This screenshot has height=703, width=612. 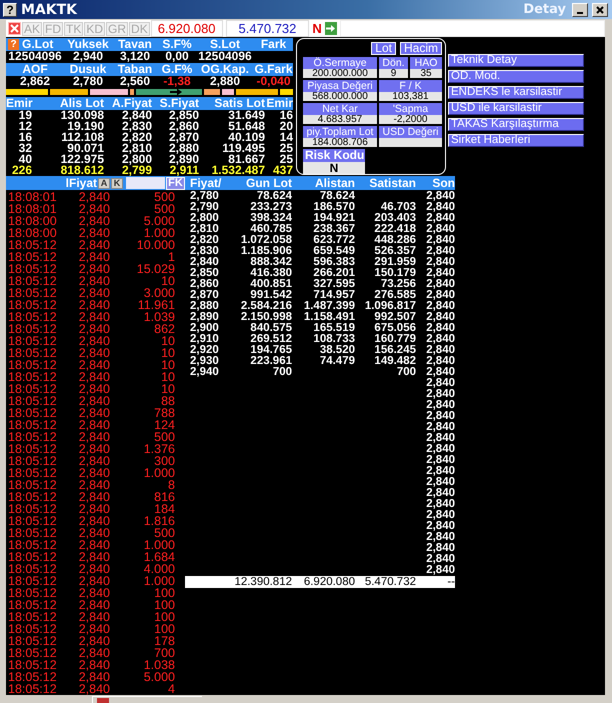 I want to click on sort-button: A, so click(x=104, y=183).